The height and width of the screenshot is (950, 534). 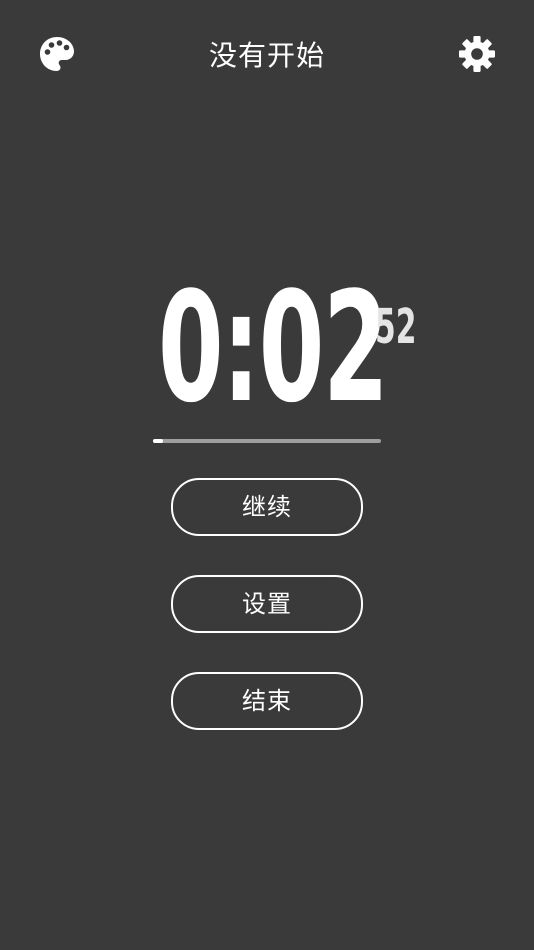 What do you see at coordinates (267, 507) in the screenshot?
I see `continue-button: 继续` at bounding box center [267, 507].